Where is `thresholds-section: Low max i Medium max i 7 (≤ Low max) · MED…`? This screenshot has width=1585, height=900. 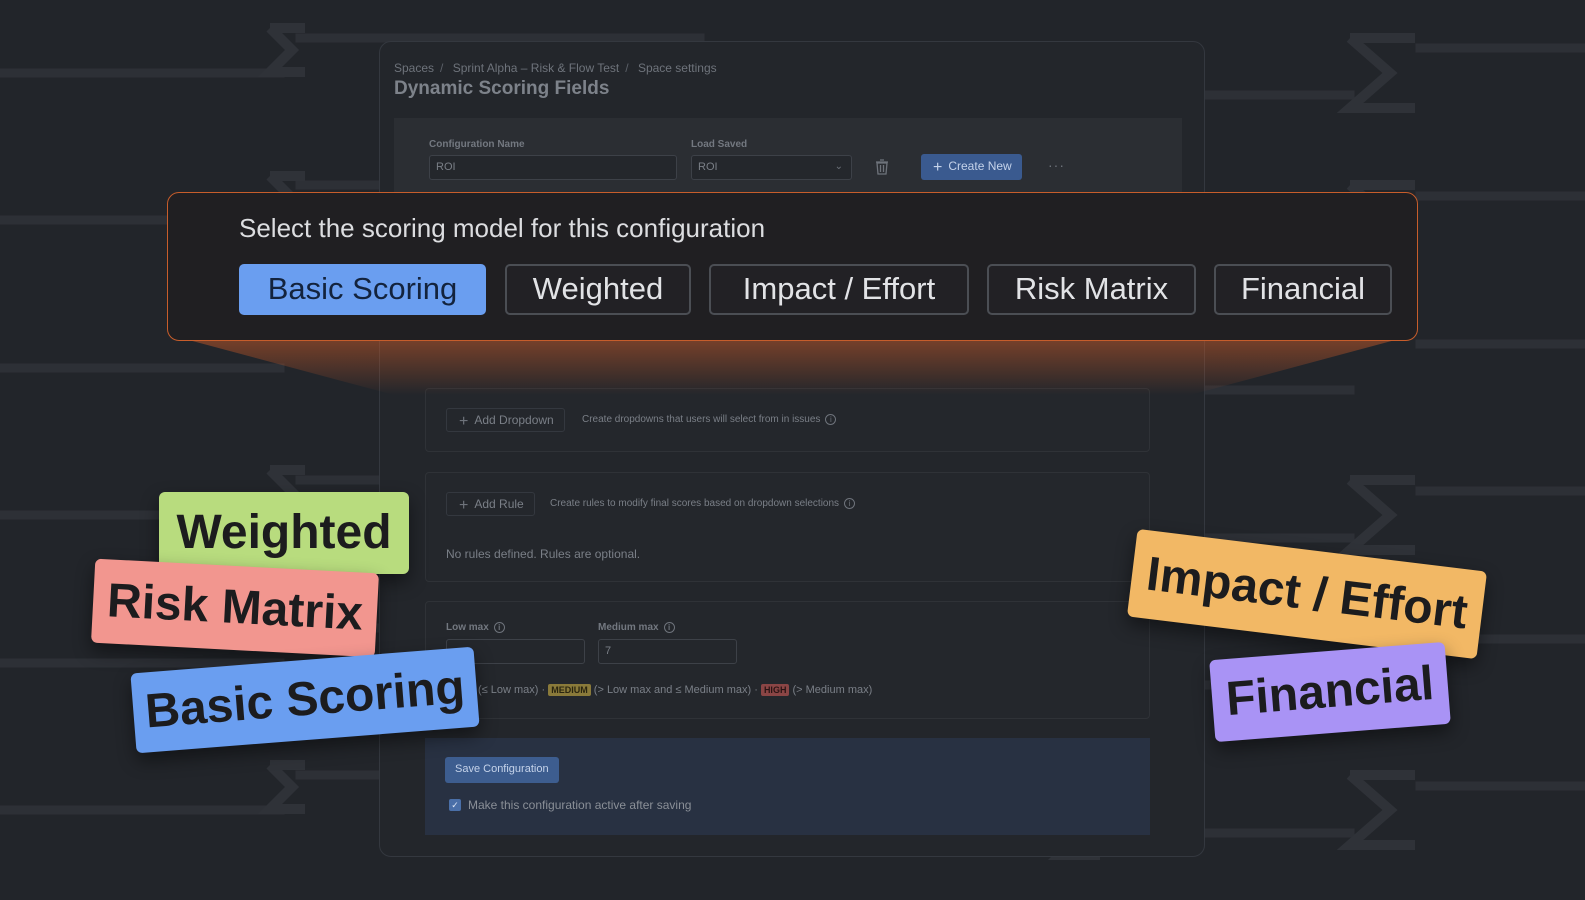 thresholds-section: Low max i Medium max i 7 (≤ Low max) · MED… is located at coordinates (787, 660).